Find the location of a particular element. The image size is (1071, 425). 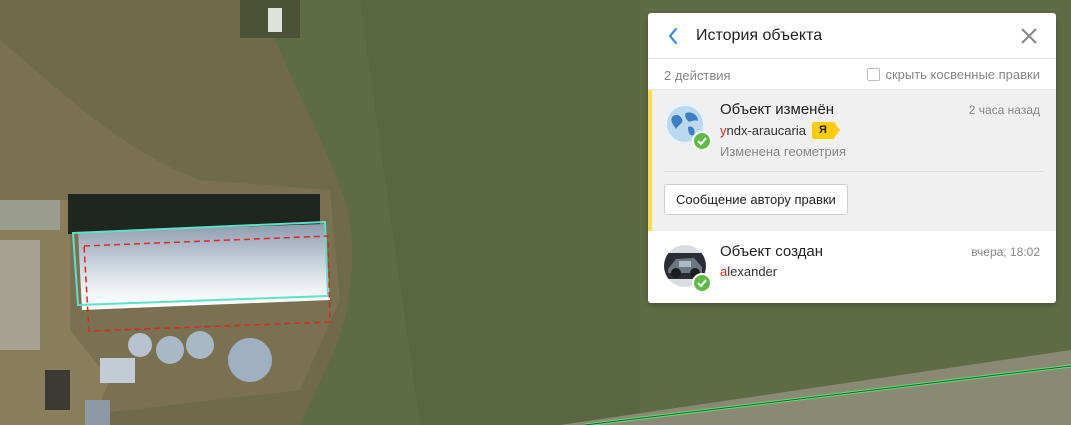

hide-indirect-toggle: скрыть косвенные правки is located at coordinates (953, 74).